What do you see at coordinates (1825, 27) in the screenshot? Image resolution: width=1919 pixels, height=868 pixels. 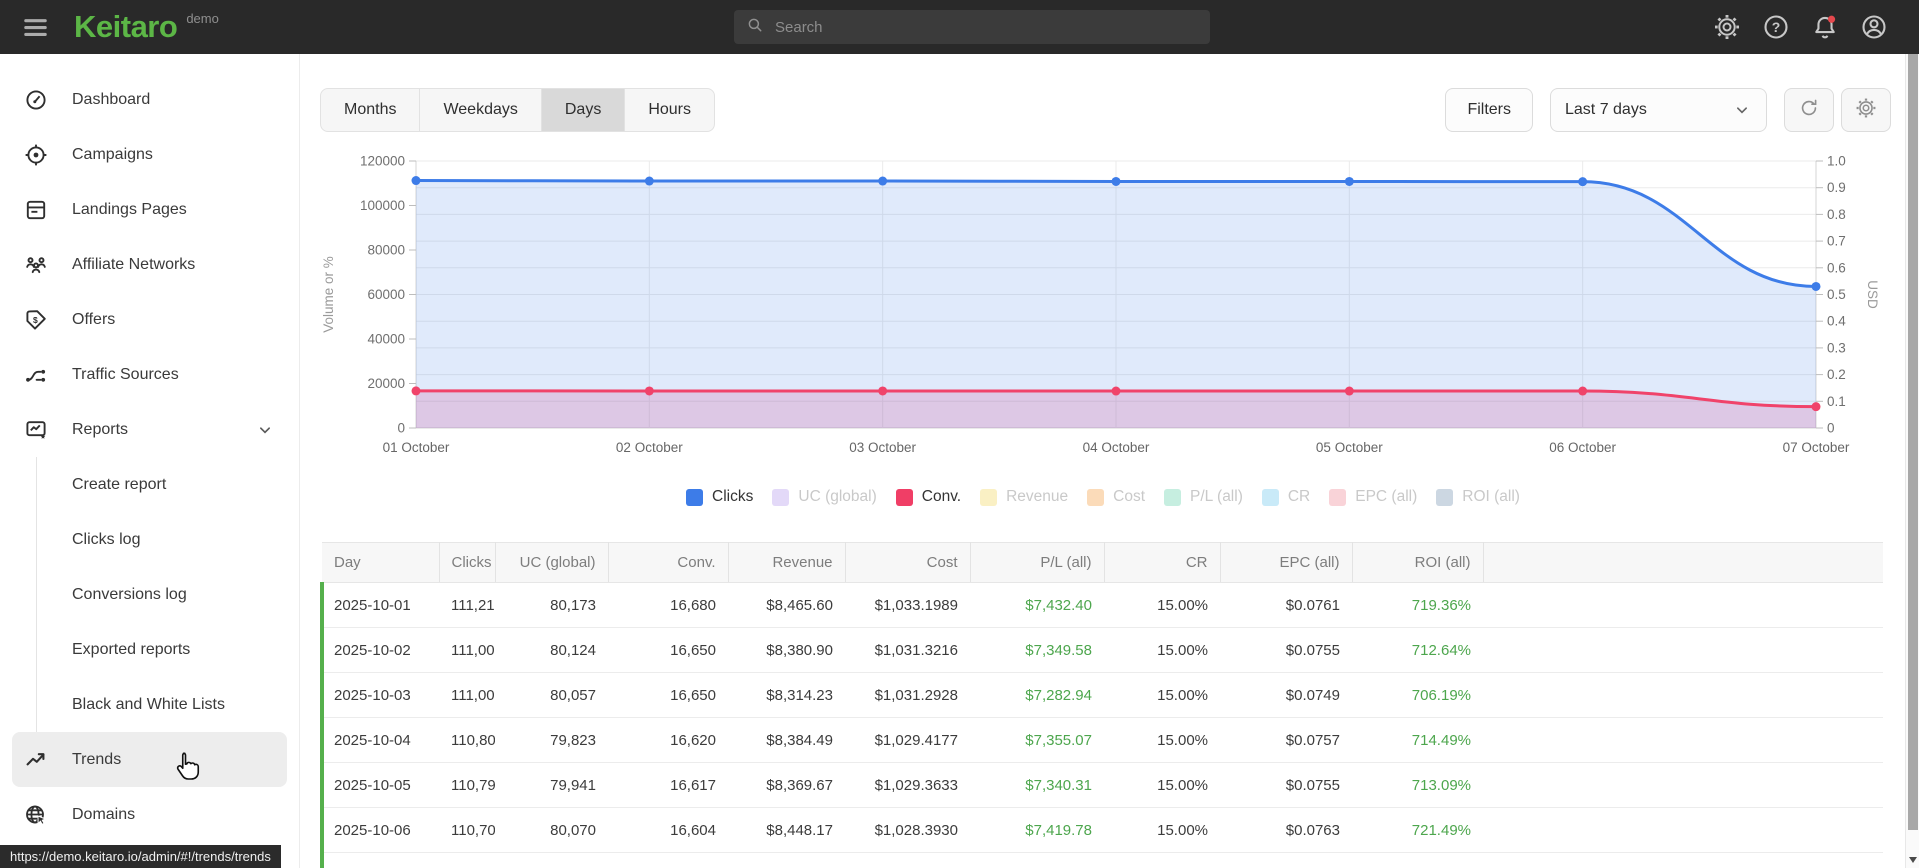 I see `notifications-button` at bounding box center [1825, 27].